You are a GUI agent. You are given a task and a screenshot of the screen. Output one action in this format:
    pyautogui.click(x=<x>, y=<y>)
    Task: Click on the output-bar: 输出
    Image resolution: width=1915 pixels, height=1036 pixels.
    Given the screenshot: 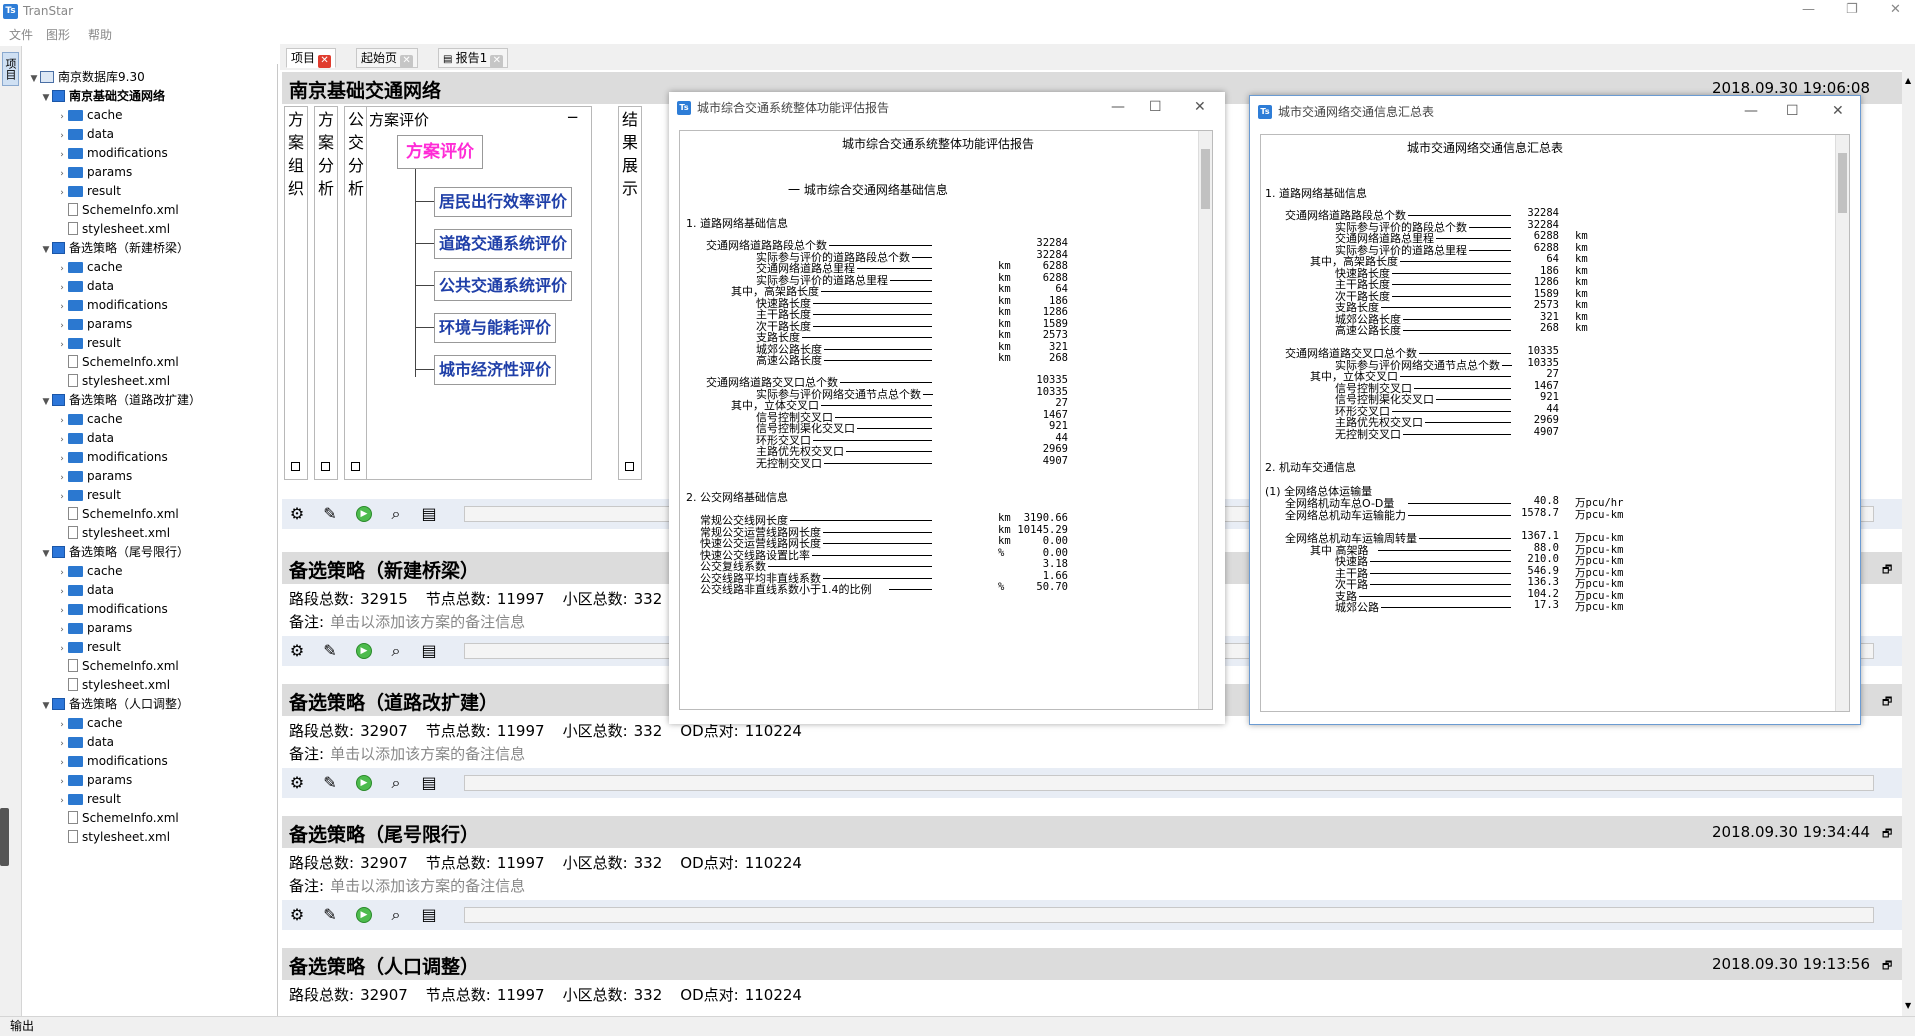 What is the action you would take?
    pyautogui.click(x=957, y=1026)
    